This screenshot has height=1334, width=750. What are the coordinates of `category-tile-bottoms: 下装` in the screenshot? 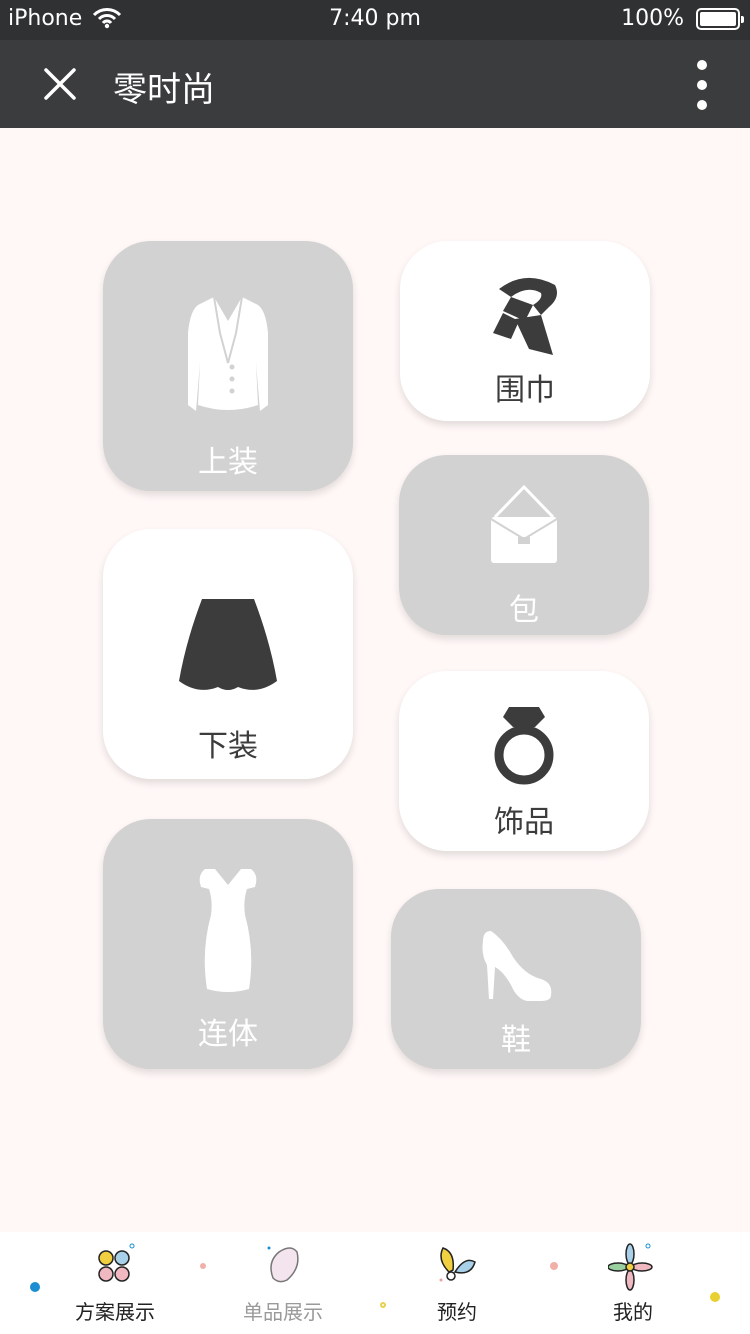 It's located at (228, 654).